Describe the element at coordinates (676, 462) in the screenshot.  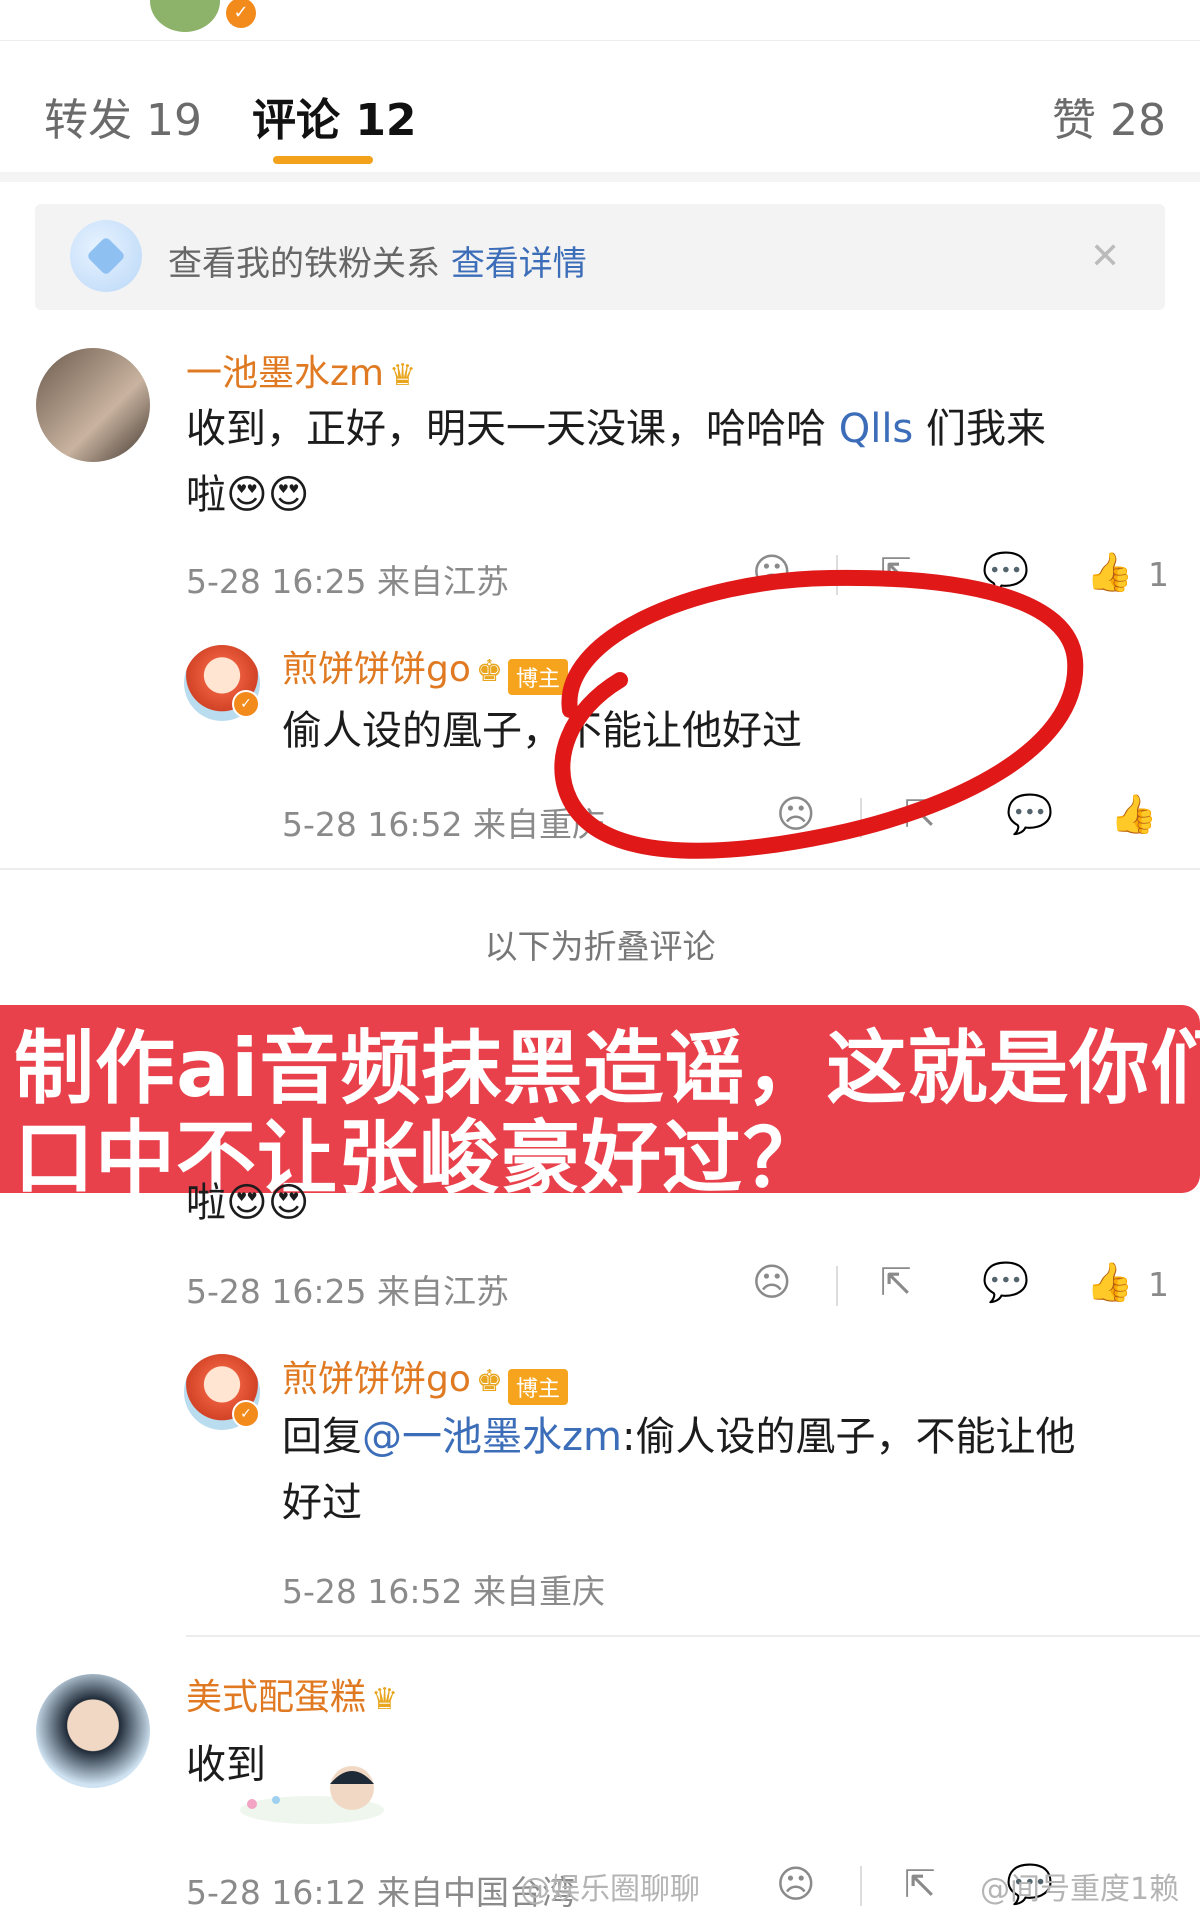
I see `comment-text: 收到，正好，明天一天没课，哈哈哈 Qlls 们我来 啦😍😍` at that location.